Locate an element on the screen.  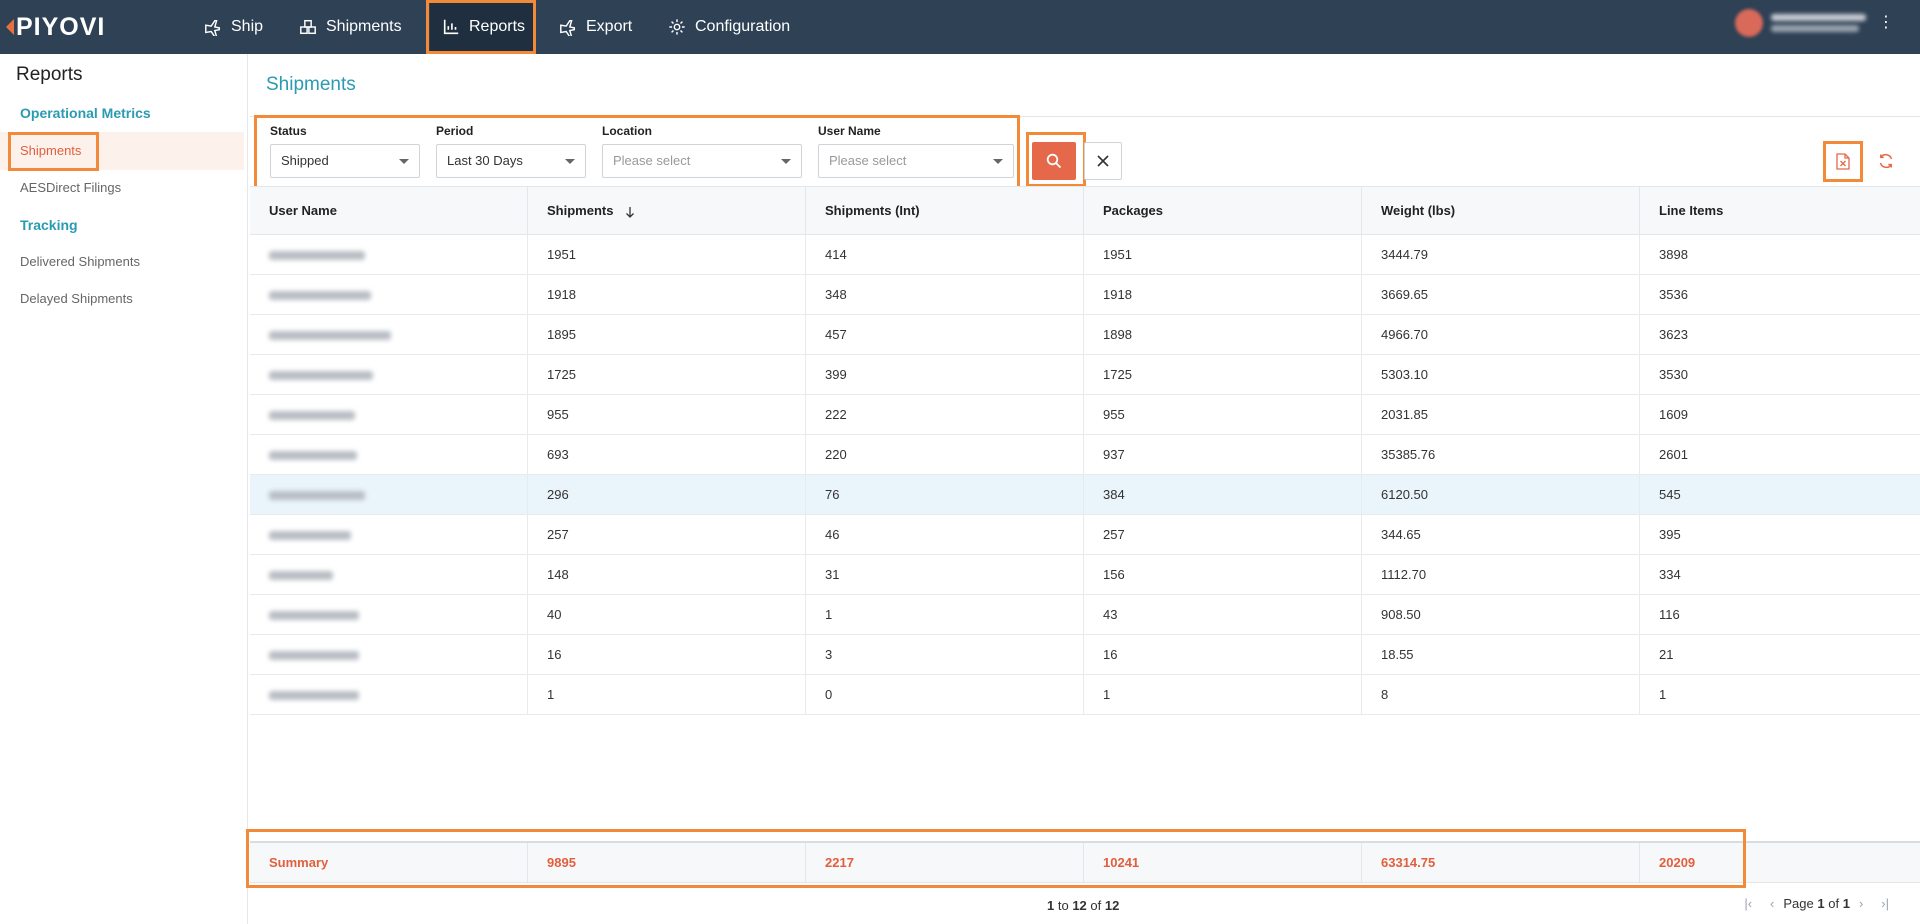
nav-configuration: Configuration is located at coordinates (729, 27).